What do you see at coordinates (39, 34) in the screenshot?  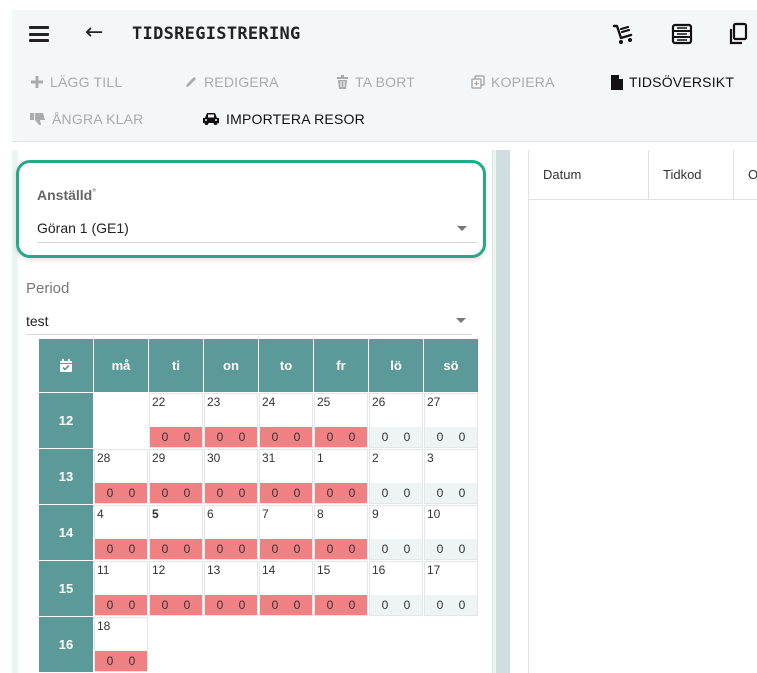 I see `menu-icon` at bounding box center [39, 34].